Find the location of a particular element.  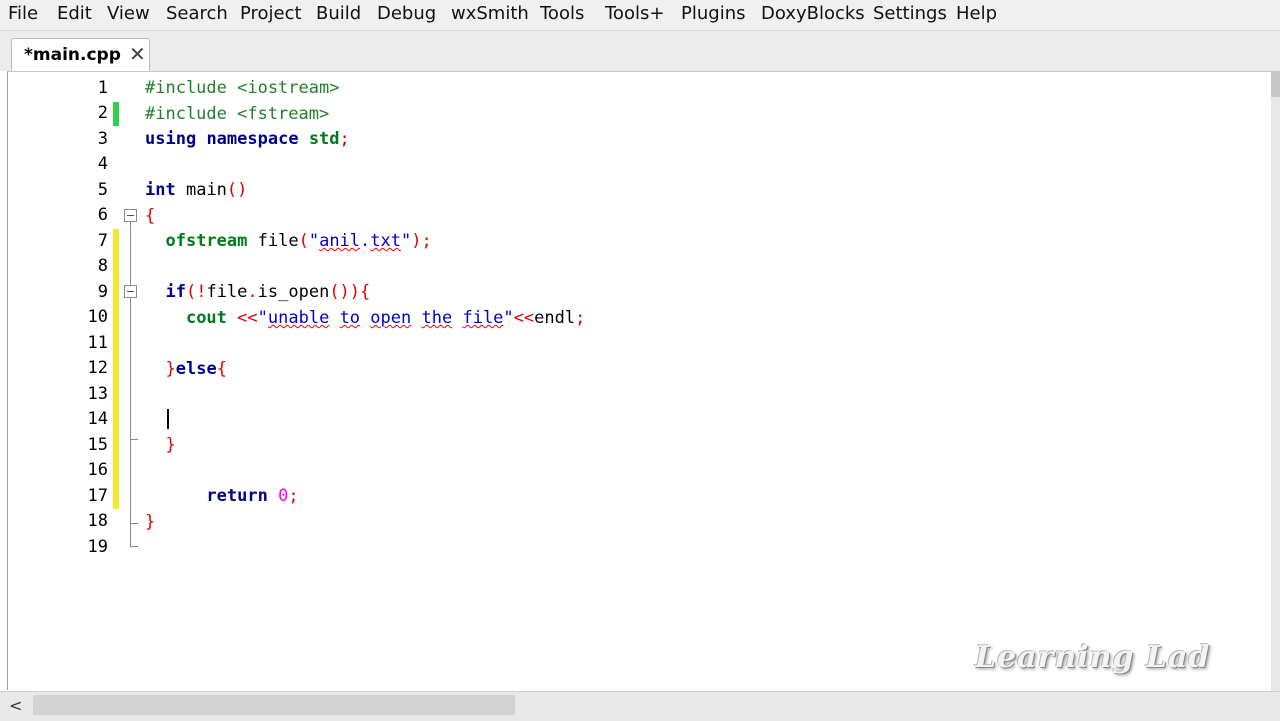

namespace-name: std is located at coordinates (324, 139).